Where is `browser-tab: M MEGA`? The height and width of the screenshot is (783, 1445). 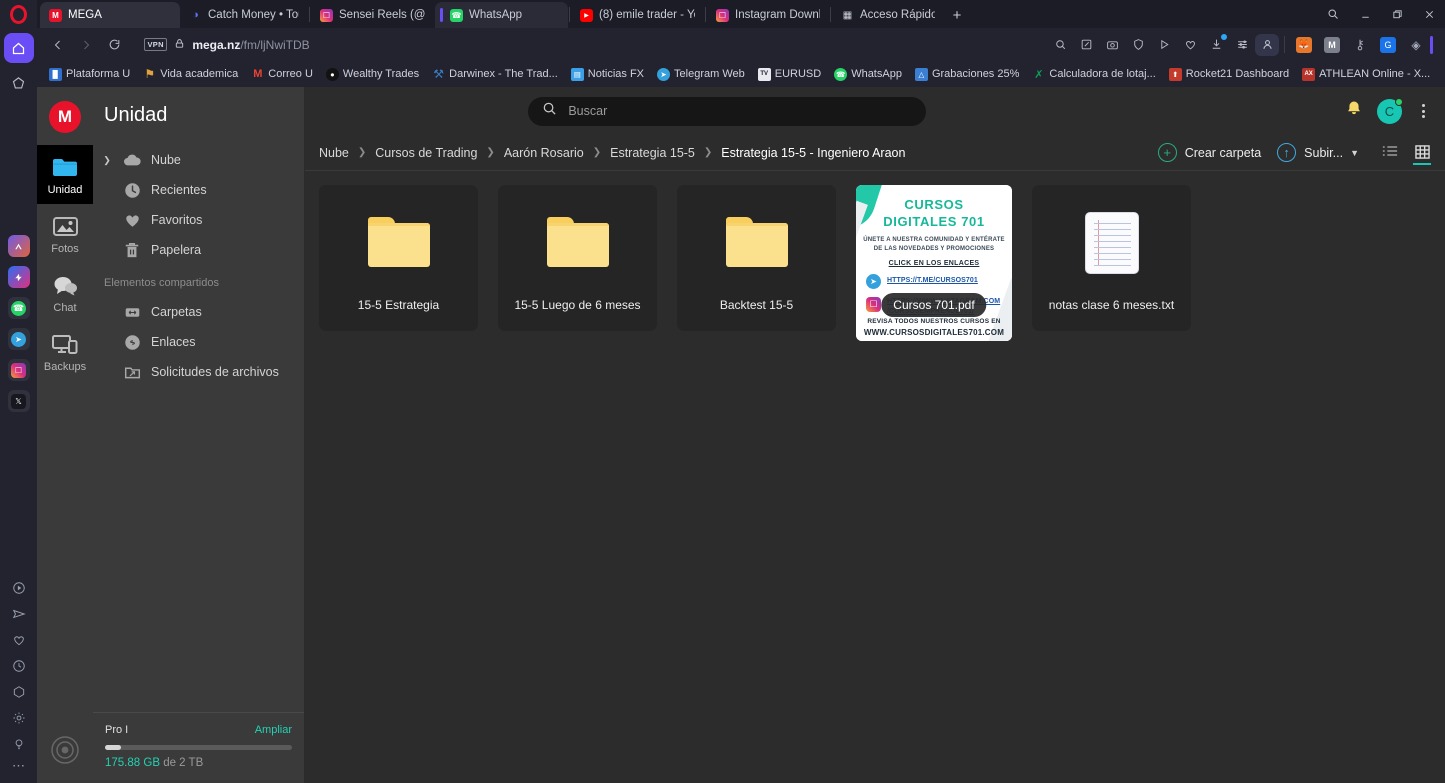 browser-tab: M MEGA is located at coordinates (110, 15).